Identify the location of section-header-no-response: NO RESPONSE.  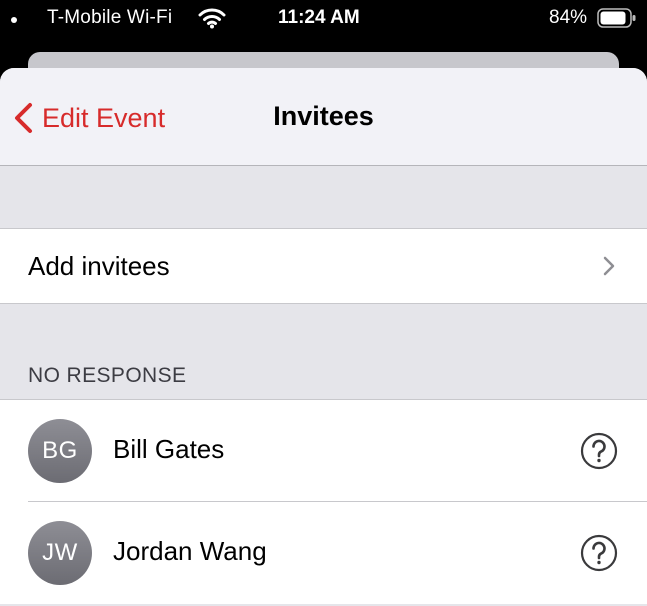
(107, 375).